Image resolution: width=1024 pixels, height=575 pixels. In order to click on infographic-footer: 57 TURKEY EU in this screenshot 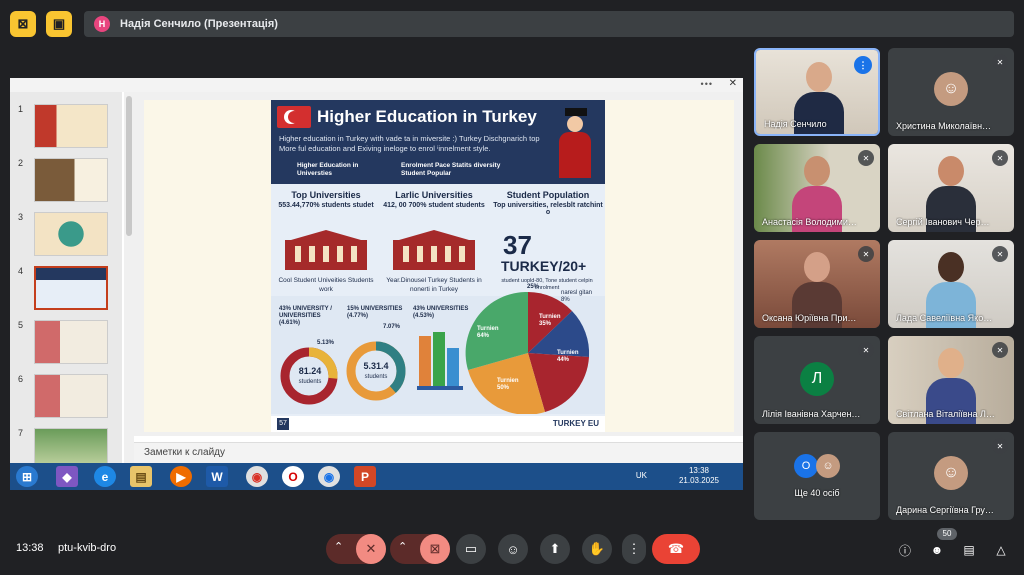, I will do `click(438, 424)`.